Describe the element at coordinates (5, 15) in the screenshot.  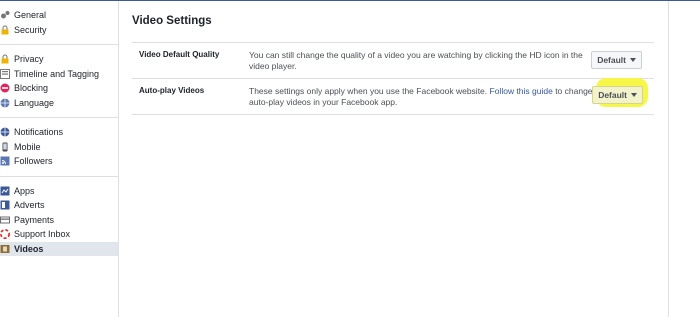
I see `gears-icon` at that location.